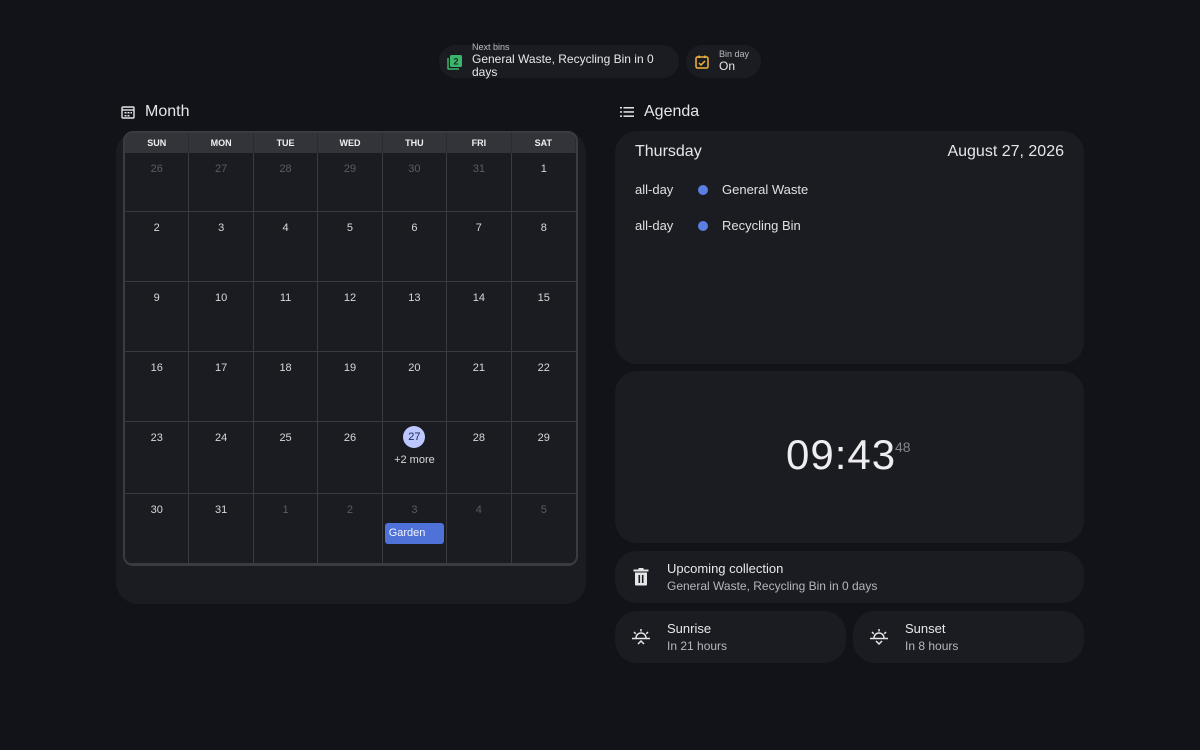  Describe the element at coordinates (415, 317) in the screenshot. I see `calendar-day: 13` at that location.